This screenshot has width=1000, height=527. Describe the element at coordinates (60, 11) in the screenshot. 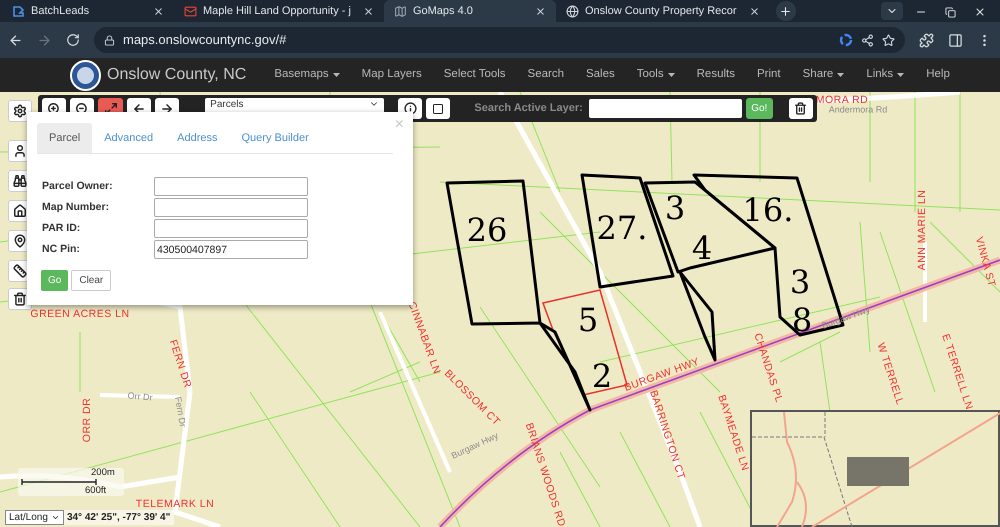

I see `tab-title: BatchLeads` at that location.